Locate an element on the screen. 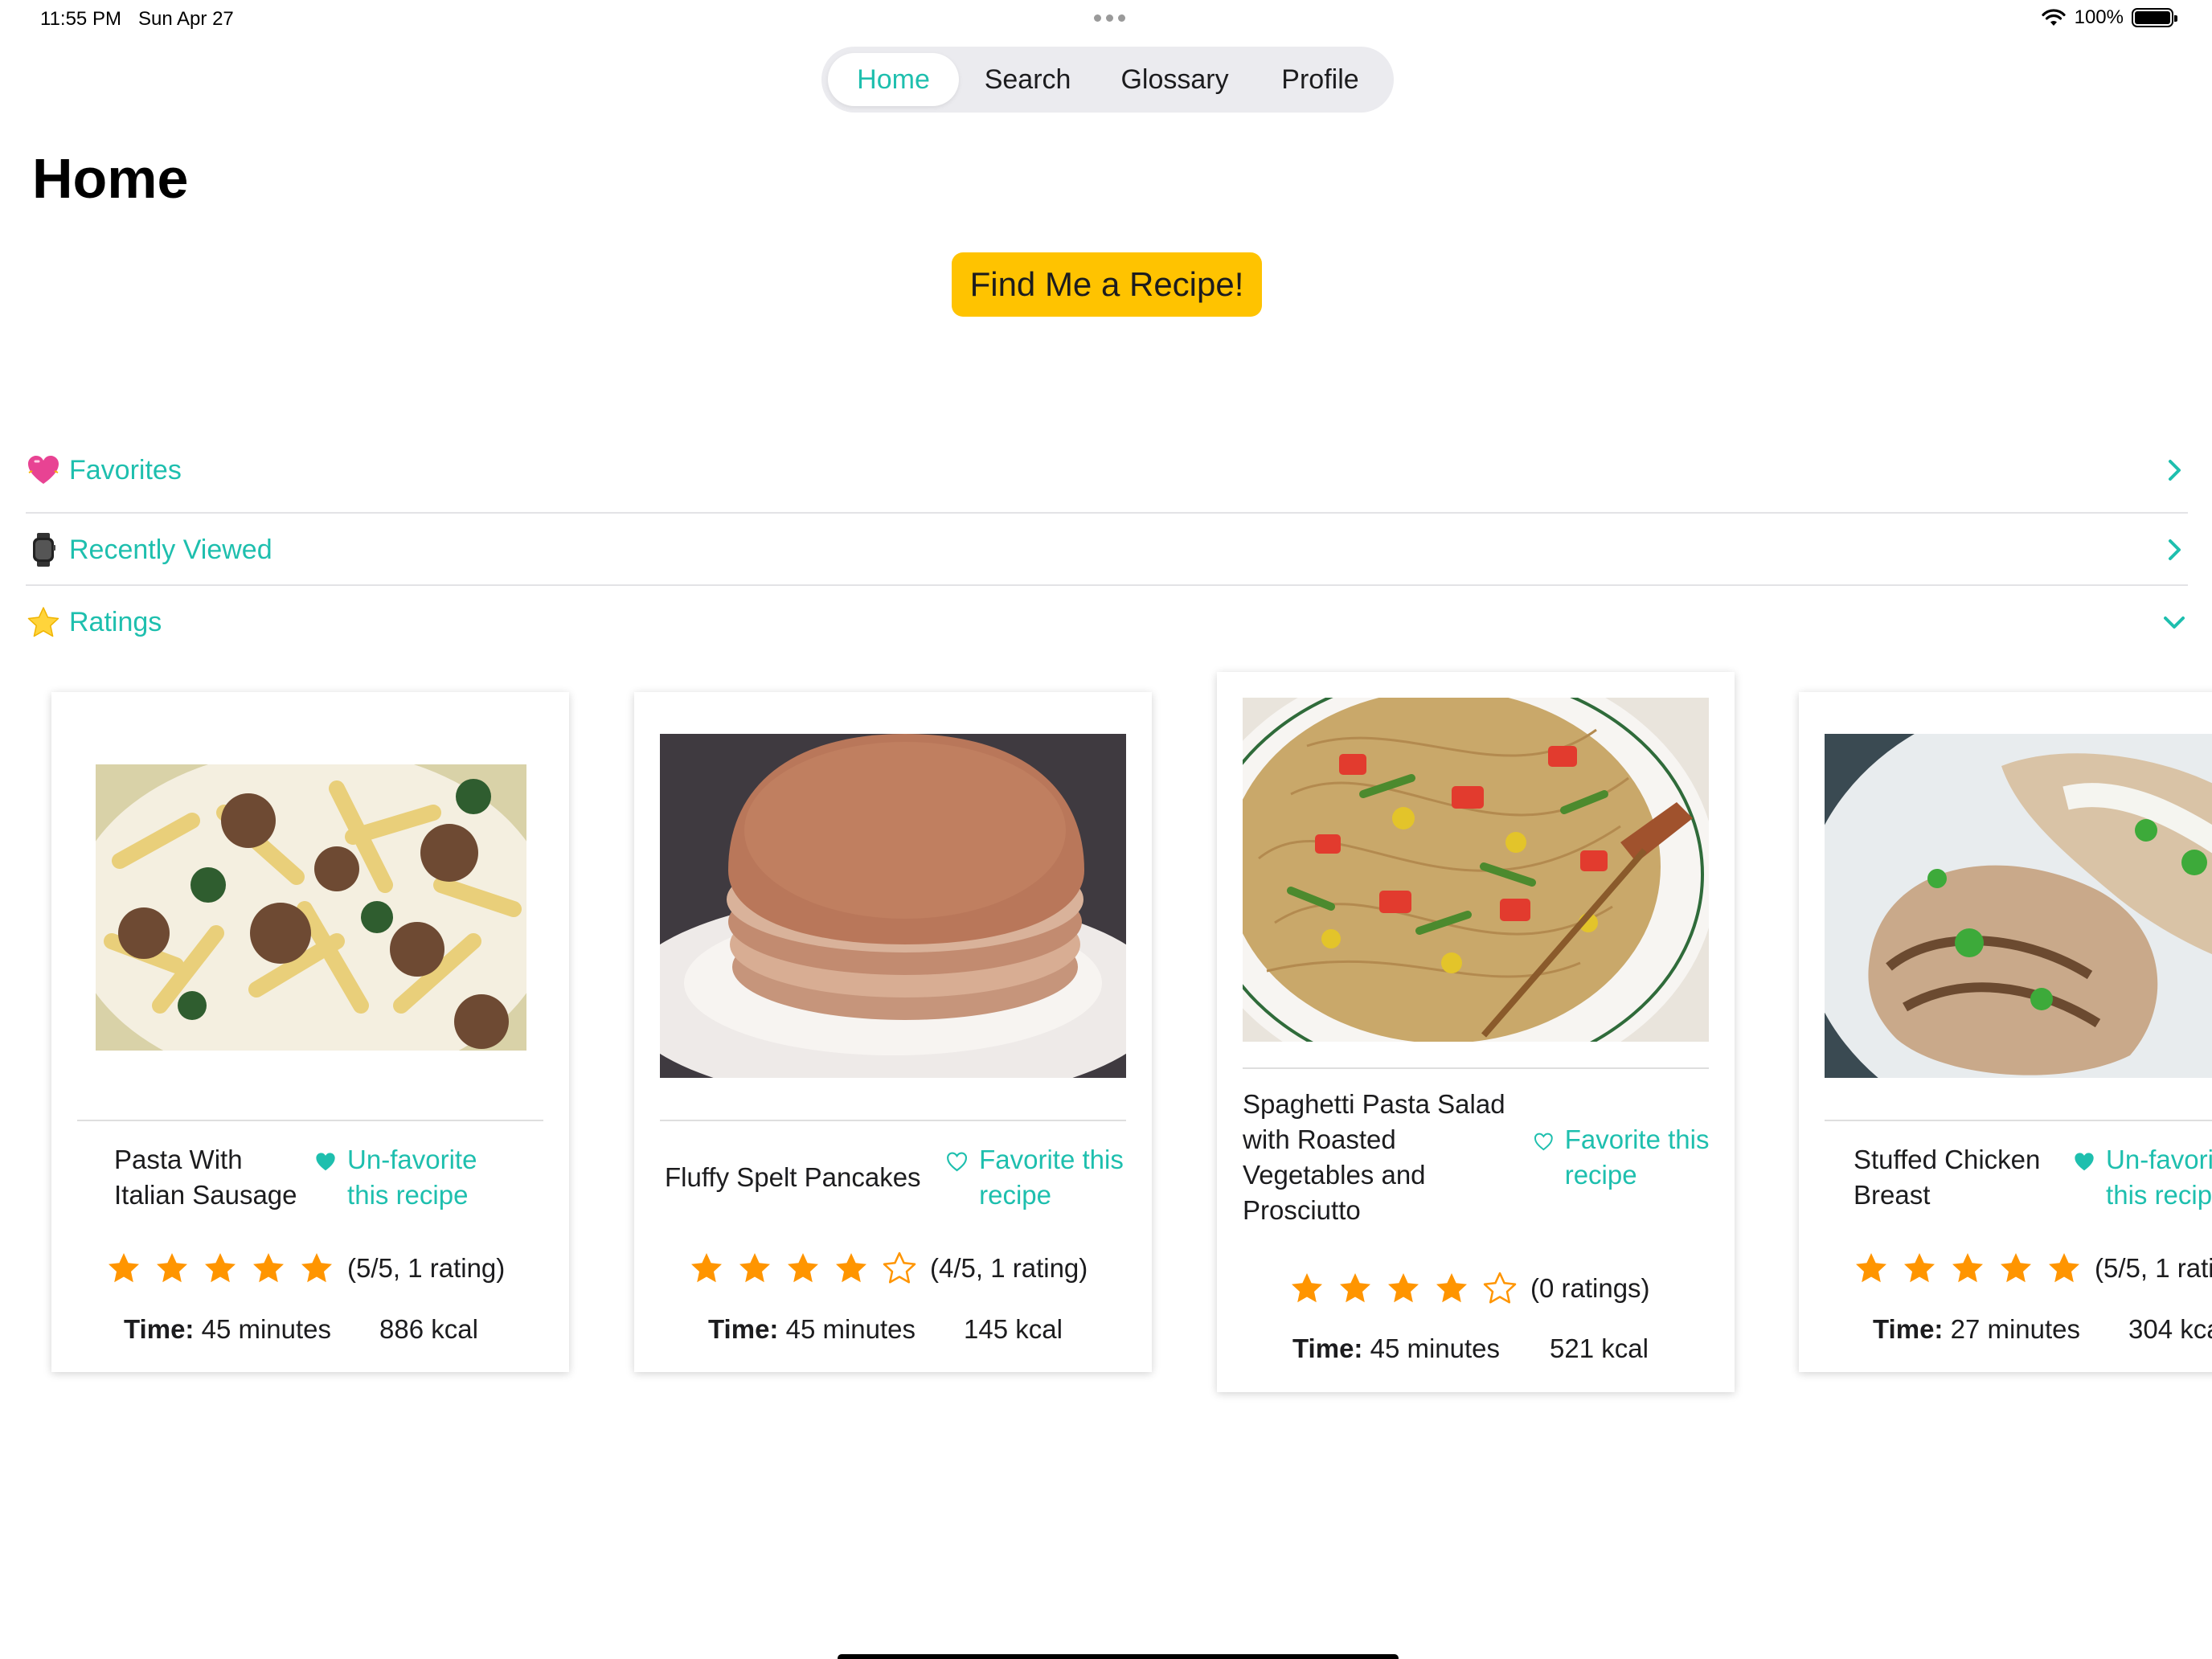 This screenshot has height=1659, width=2212. section-row-favorites: Favorites is located at coordinates (1107, 470).